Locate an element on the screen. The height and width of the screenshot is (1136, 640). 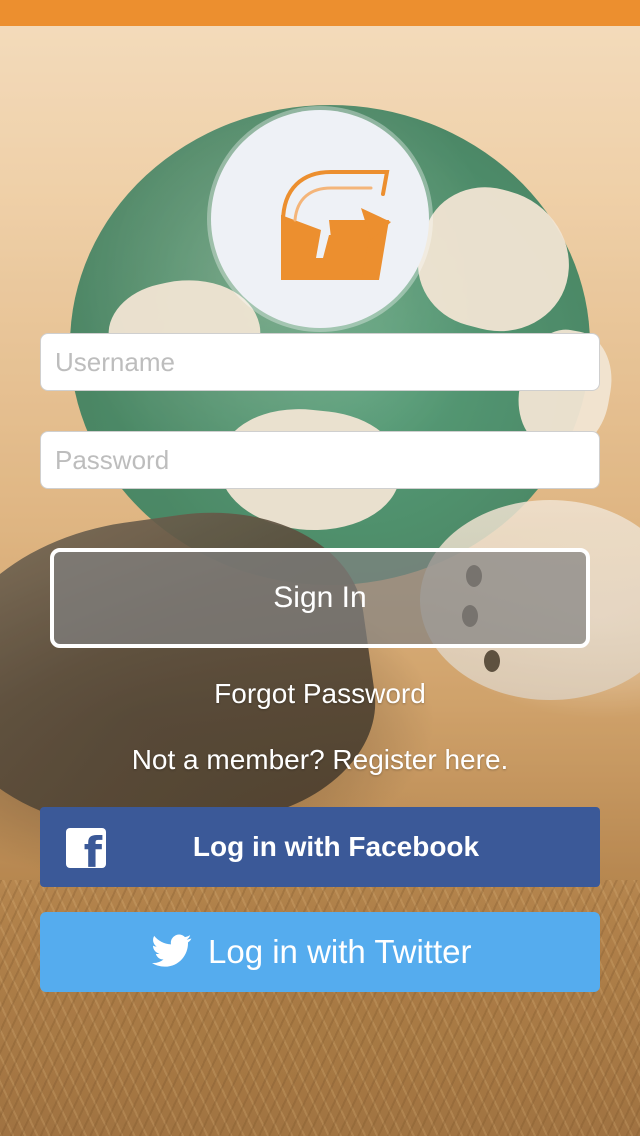
app-logo is located at coordinates (320, 219).